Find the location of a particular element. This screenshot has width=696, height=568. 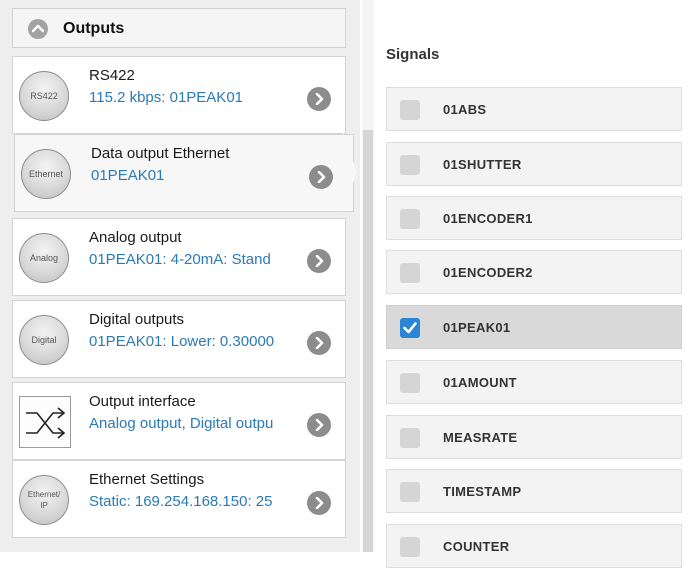

signal-label: MEASRATE is located at coordinates (480, 437).